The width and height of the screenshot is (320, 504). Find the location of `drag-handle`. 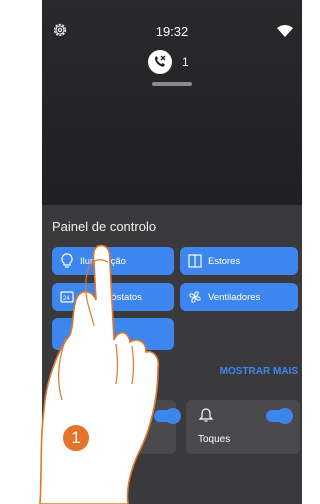

drag-handle is located at coordinates (172, 84).